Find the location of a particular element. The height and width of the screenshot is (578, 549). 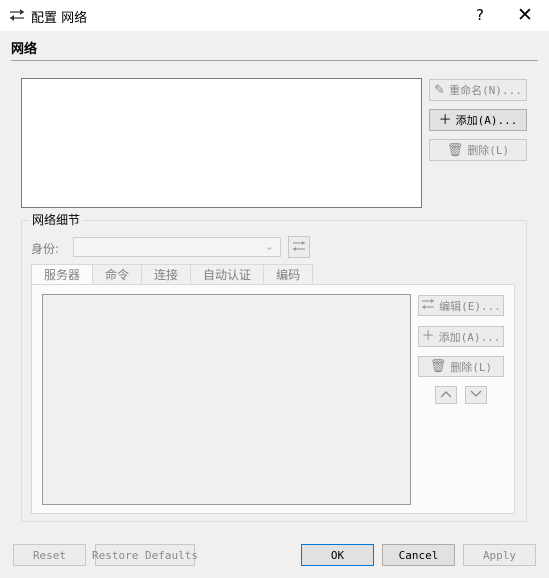

chevron-up-icon is located at coordinates (446, 395).